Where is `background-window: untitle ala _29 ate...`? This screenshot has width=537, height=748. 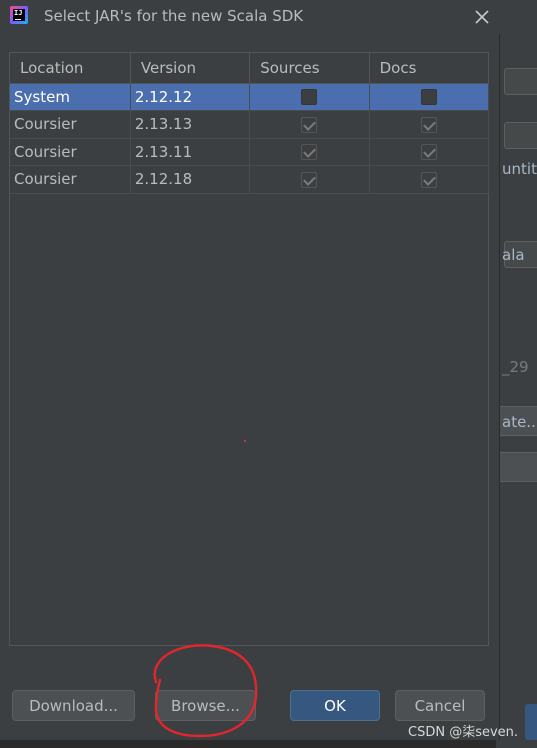 background-window: untitle ala _29 ate... is located at coordinates (516, 374).